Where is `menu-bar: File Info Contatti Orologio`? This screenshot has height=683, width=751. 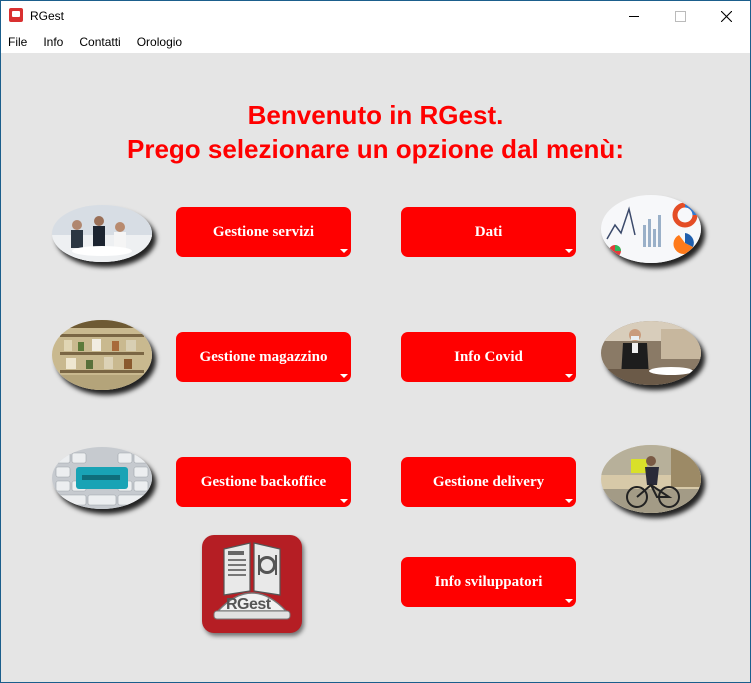 menu-bar: File Info Contatti Orologio is located at coordinates (375, 42).